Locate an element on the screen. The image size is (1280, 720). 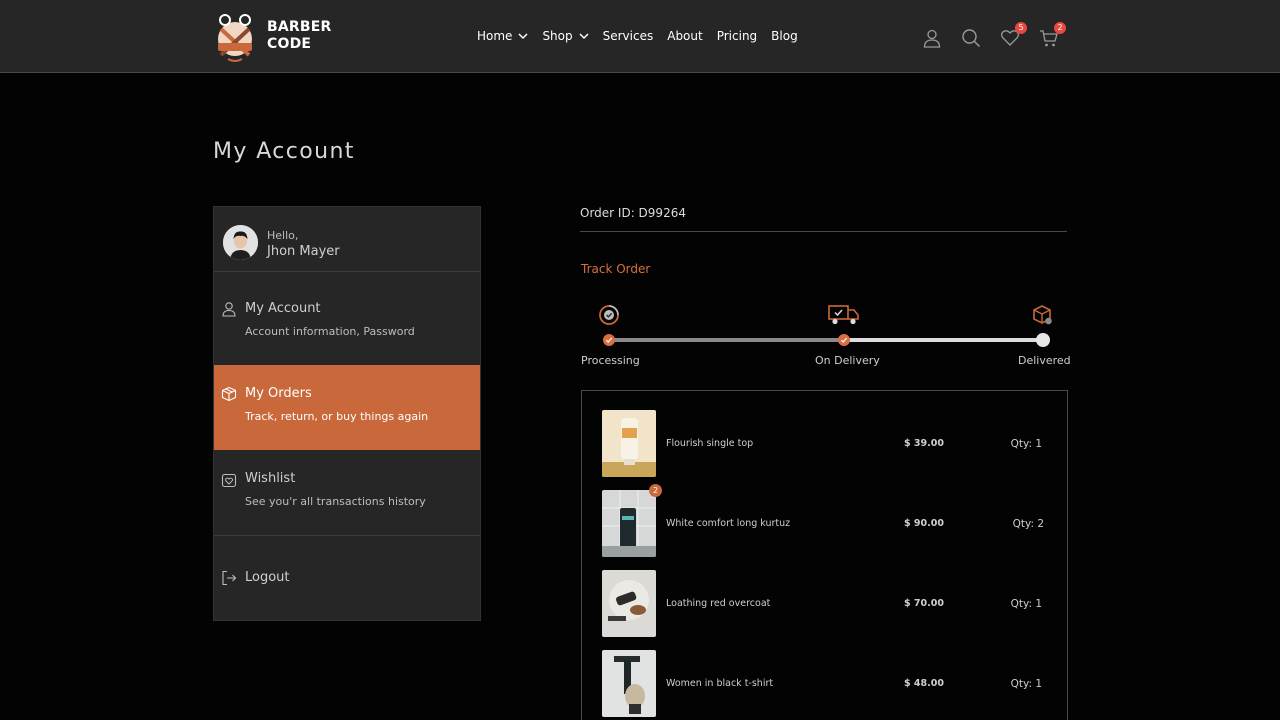
nav-shop-label: Shop is located at coordinates (557, 36).